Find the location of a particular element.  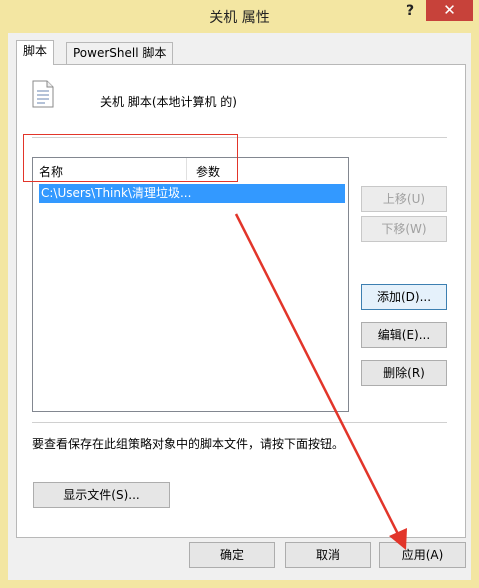

annotation-highlight-box is located at coordinates (130, 158).